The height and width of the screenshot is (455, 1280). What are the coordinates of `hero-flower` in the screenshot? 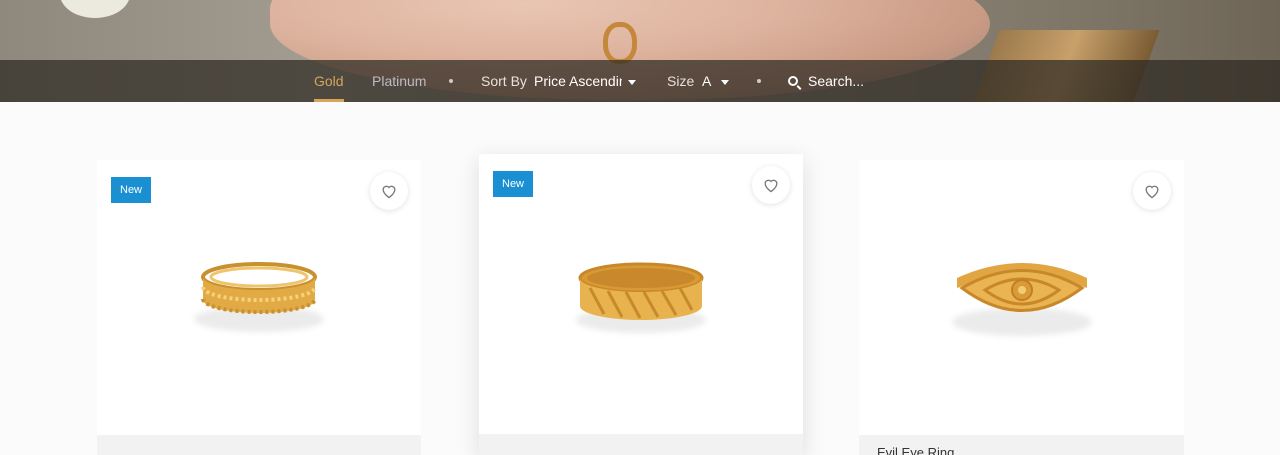 It's located at (95, 9).